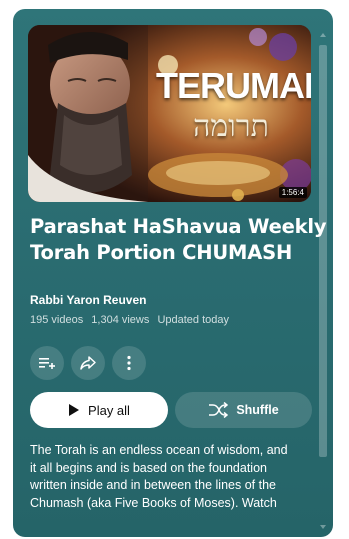 This screenshot has width=349, height=539. I want to click on share-button, so click(88, 363).